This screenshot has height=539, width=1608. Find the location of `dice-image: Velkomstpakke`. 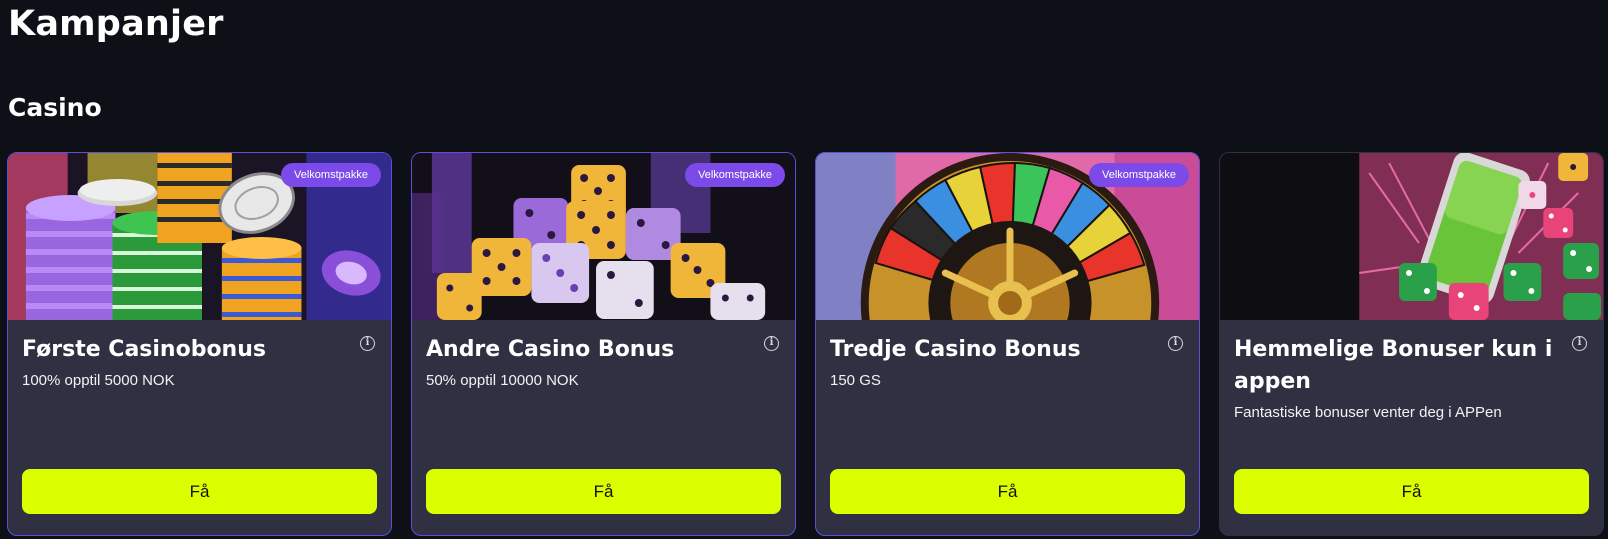

dice-image: Velkomstpakke is located at coordinates (603, 236).